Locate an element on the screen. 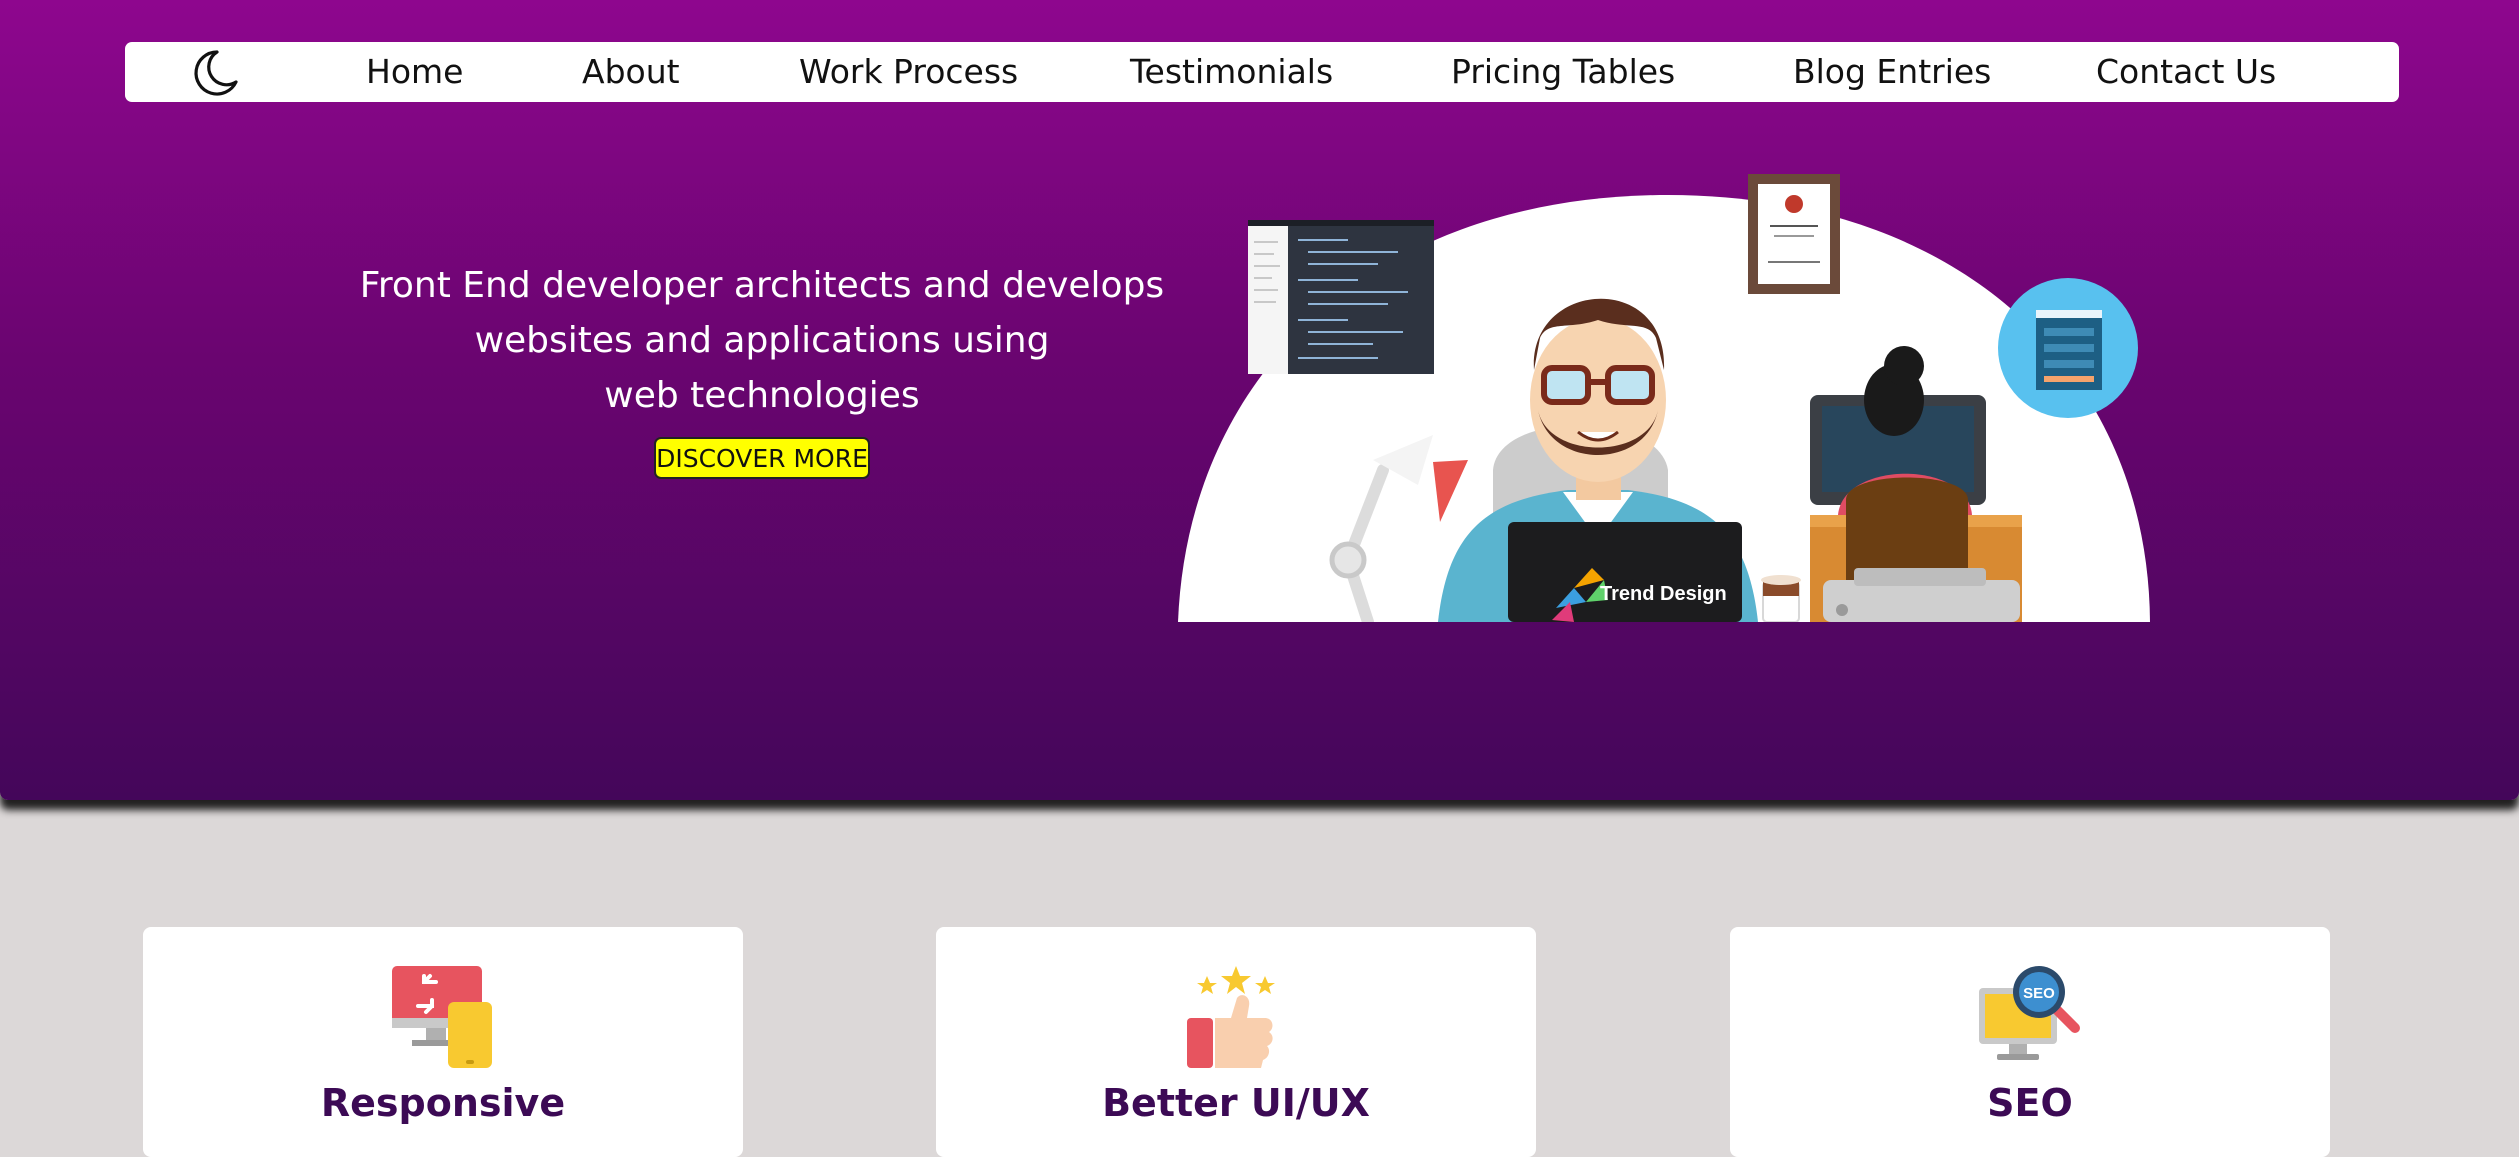 Image resolution: width=2519 pixels, height=1157 pixels. laptop-label: Trend Design is located at coordinates (1663, 594).